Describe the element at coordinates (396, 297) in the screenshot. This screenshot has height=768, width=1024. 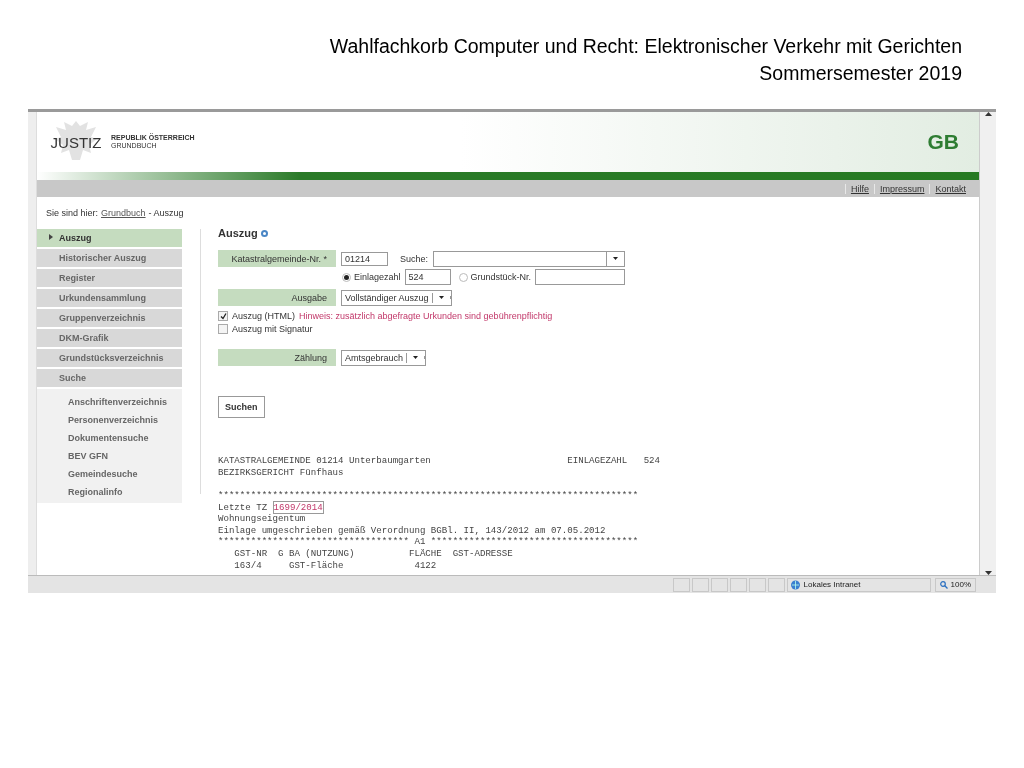
I see `output-dropdown: Vollständiger Auszug` at that location.